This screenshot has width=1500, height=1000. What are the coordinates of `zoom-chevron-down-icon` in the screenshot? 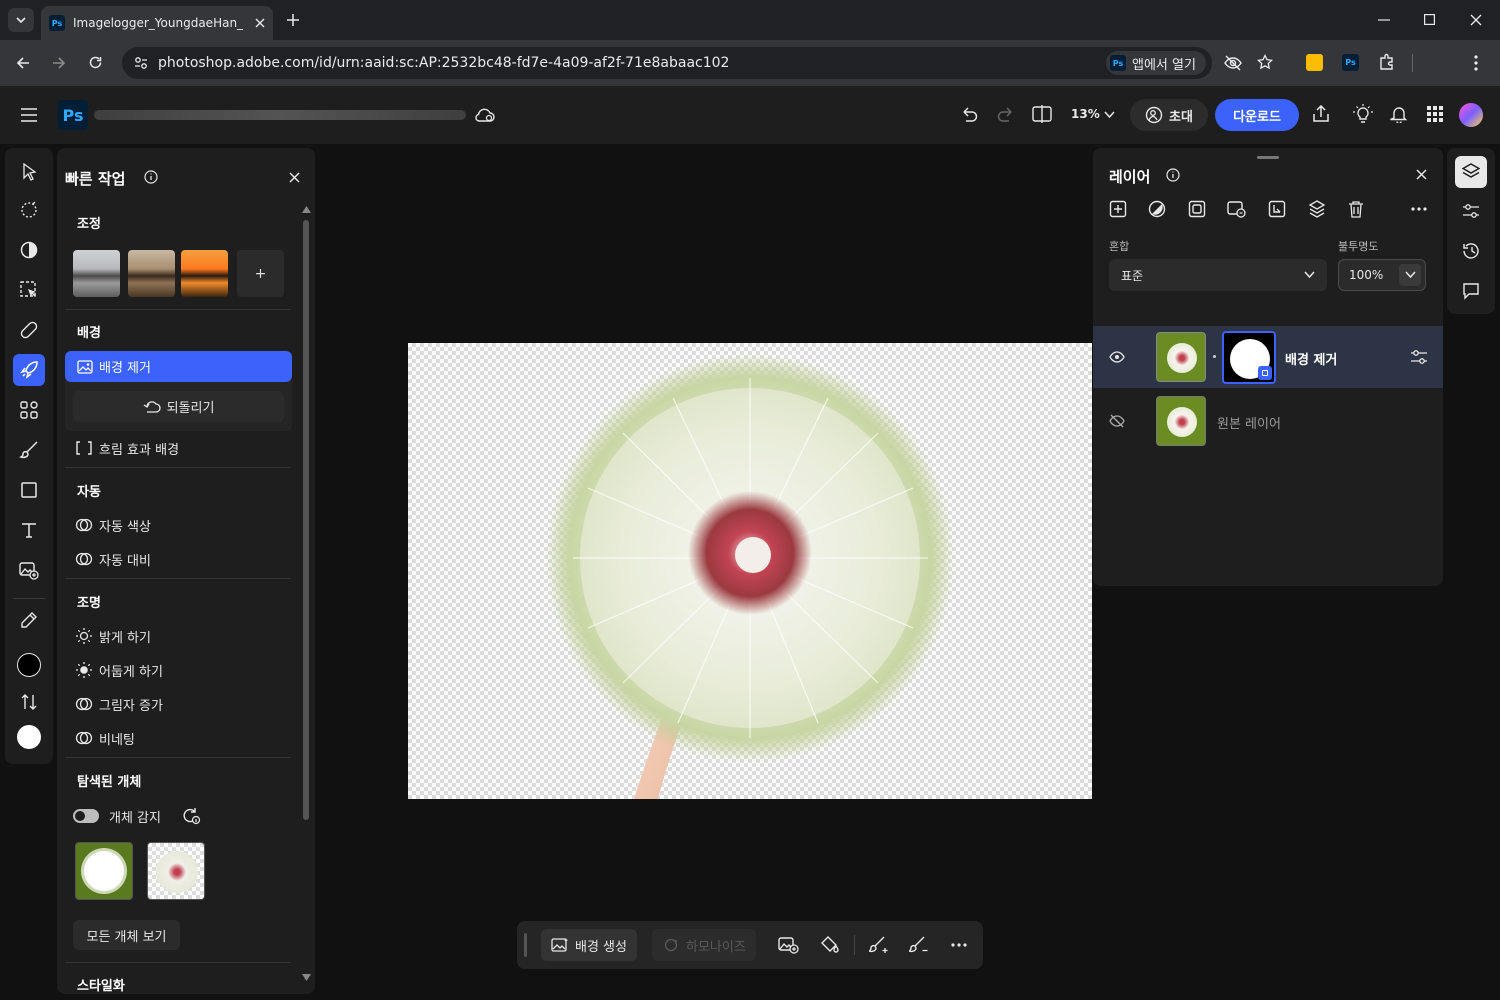 It's located at (1109, 115).